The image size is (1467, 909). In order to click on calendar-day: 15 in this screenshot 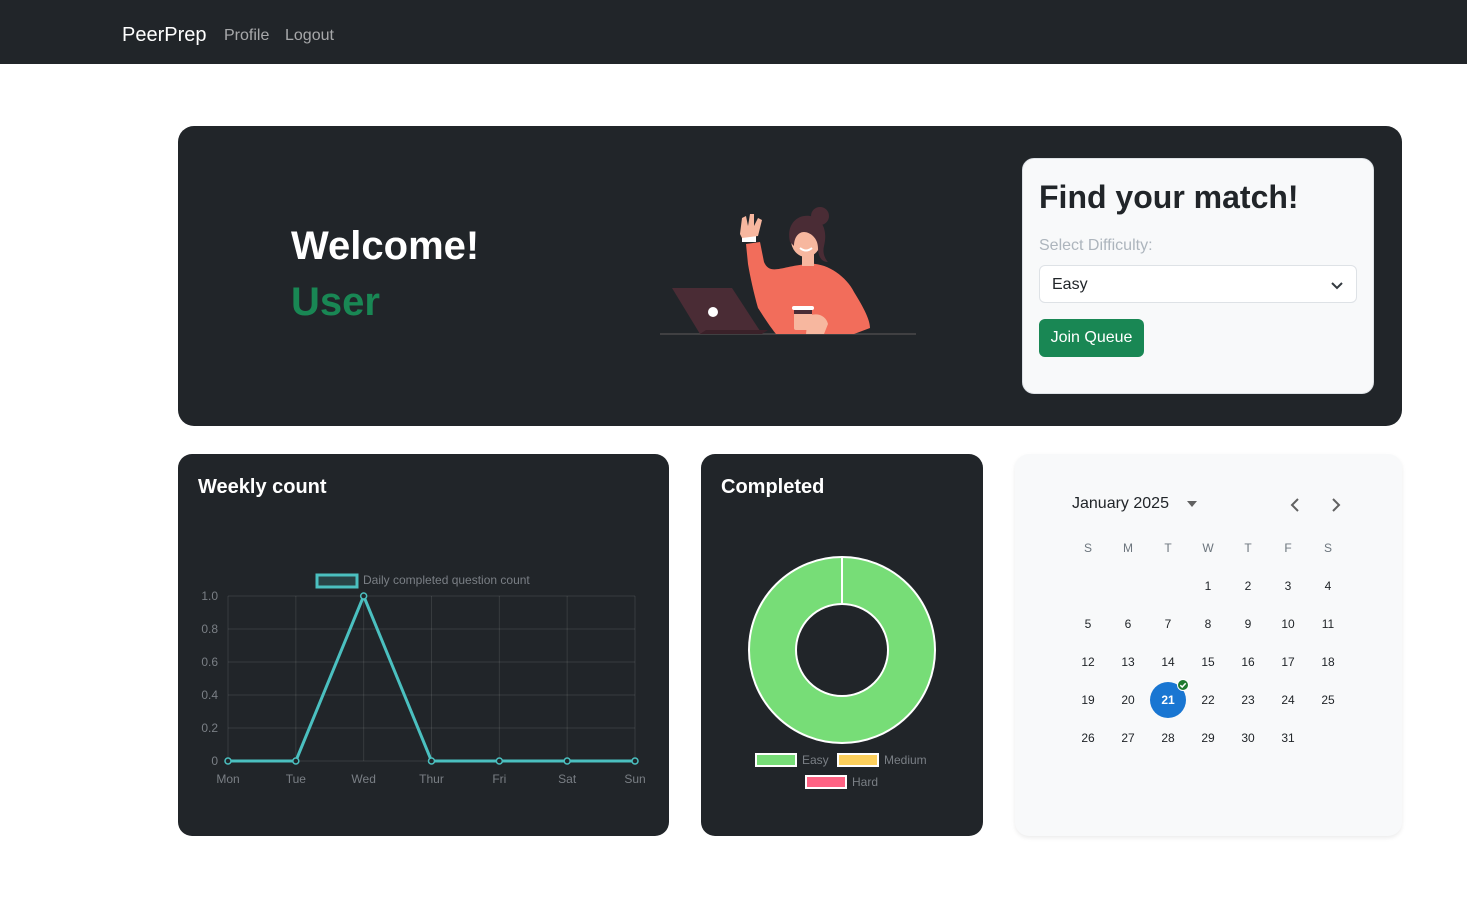, I will do `click(1208, 662)`.